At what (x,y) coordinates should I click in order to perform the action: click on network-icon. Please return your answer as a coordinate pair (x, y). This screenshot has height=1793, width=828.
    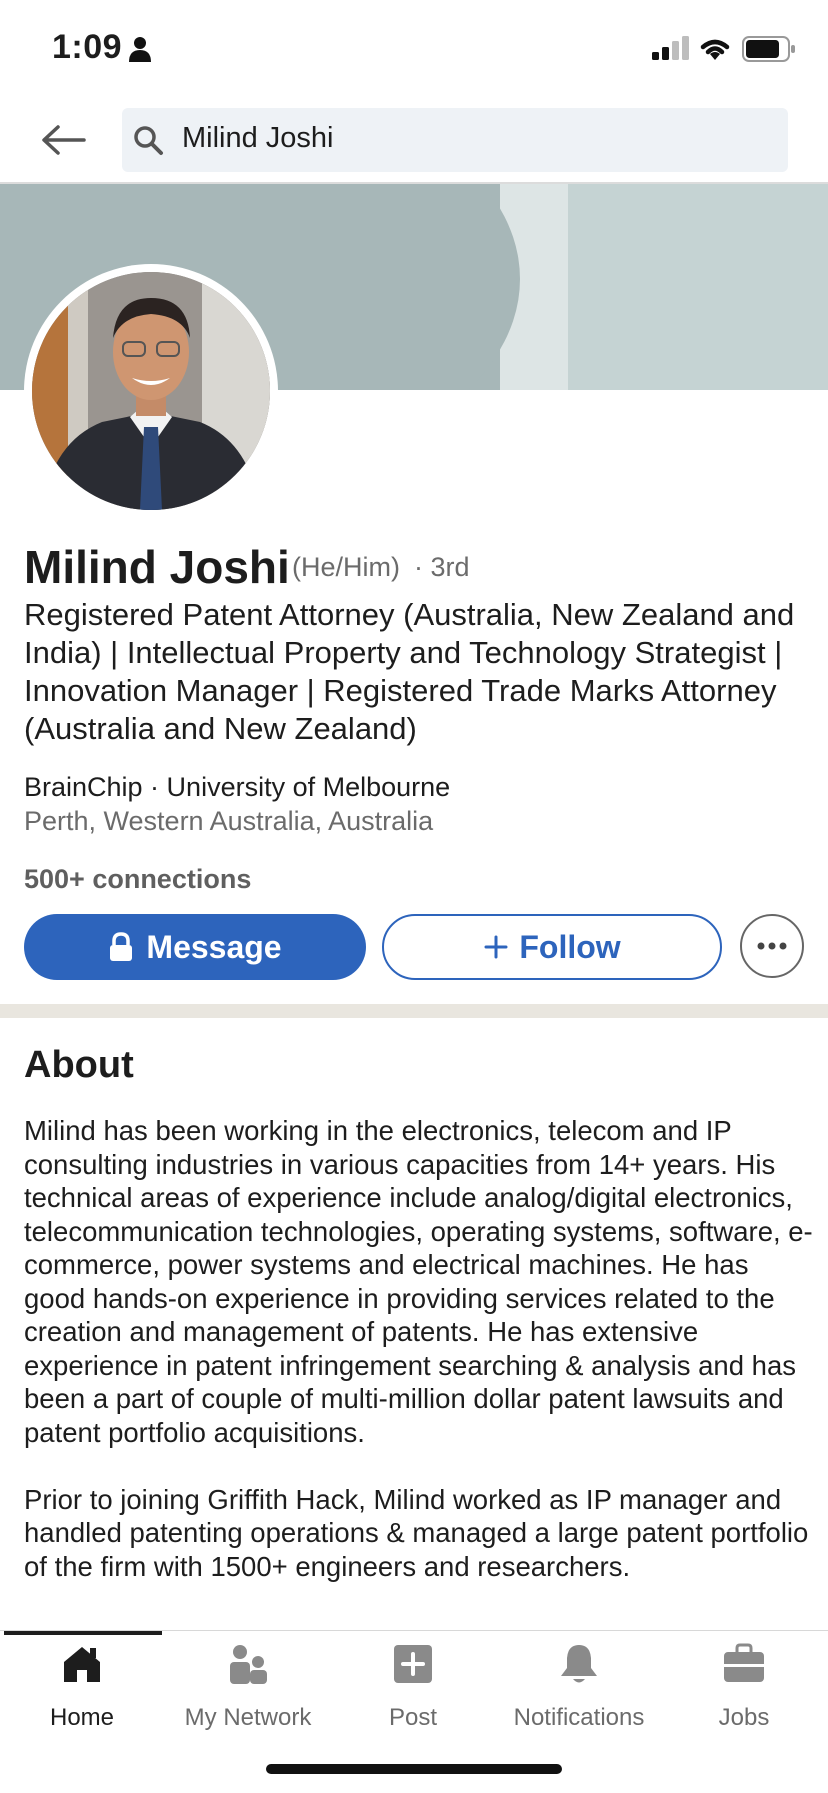
    Looking at the image, I should click on (248, 1664).